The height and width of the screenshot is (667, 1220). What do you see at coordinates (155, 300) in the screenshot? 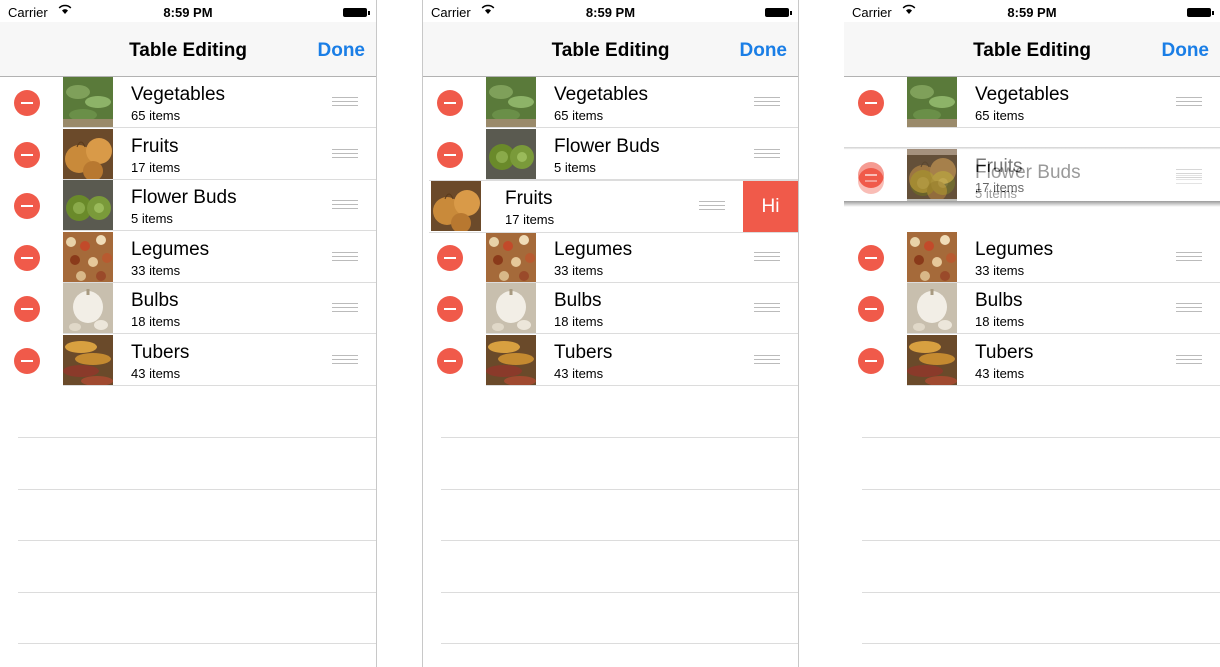
I see `row-title: Bulbs` at bounding box center [155, 300].